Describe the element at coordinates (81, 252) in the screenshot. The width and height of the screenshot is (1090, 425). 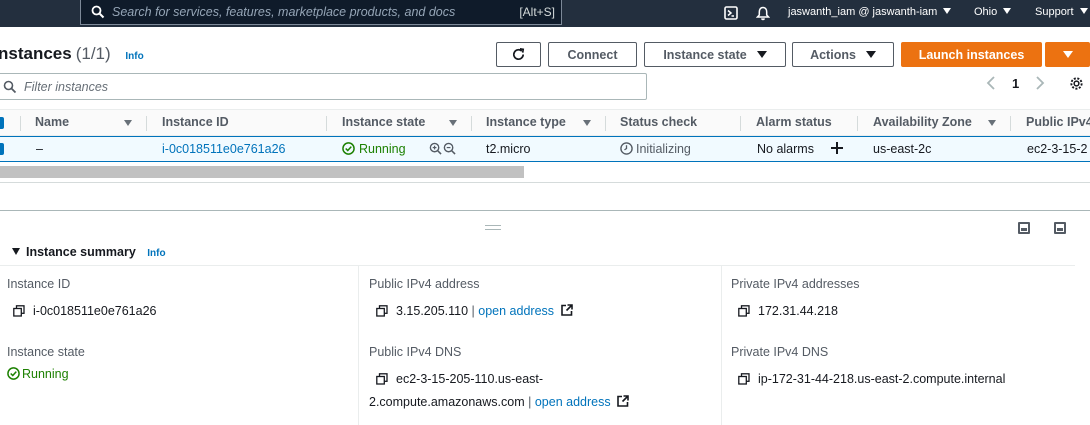
I see `instance-summary-title: Instance summary` at that location.